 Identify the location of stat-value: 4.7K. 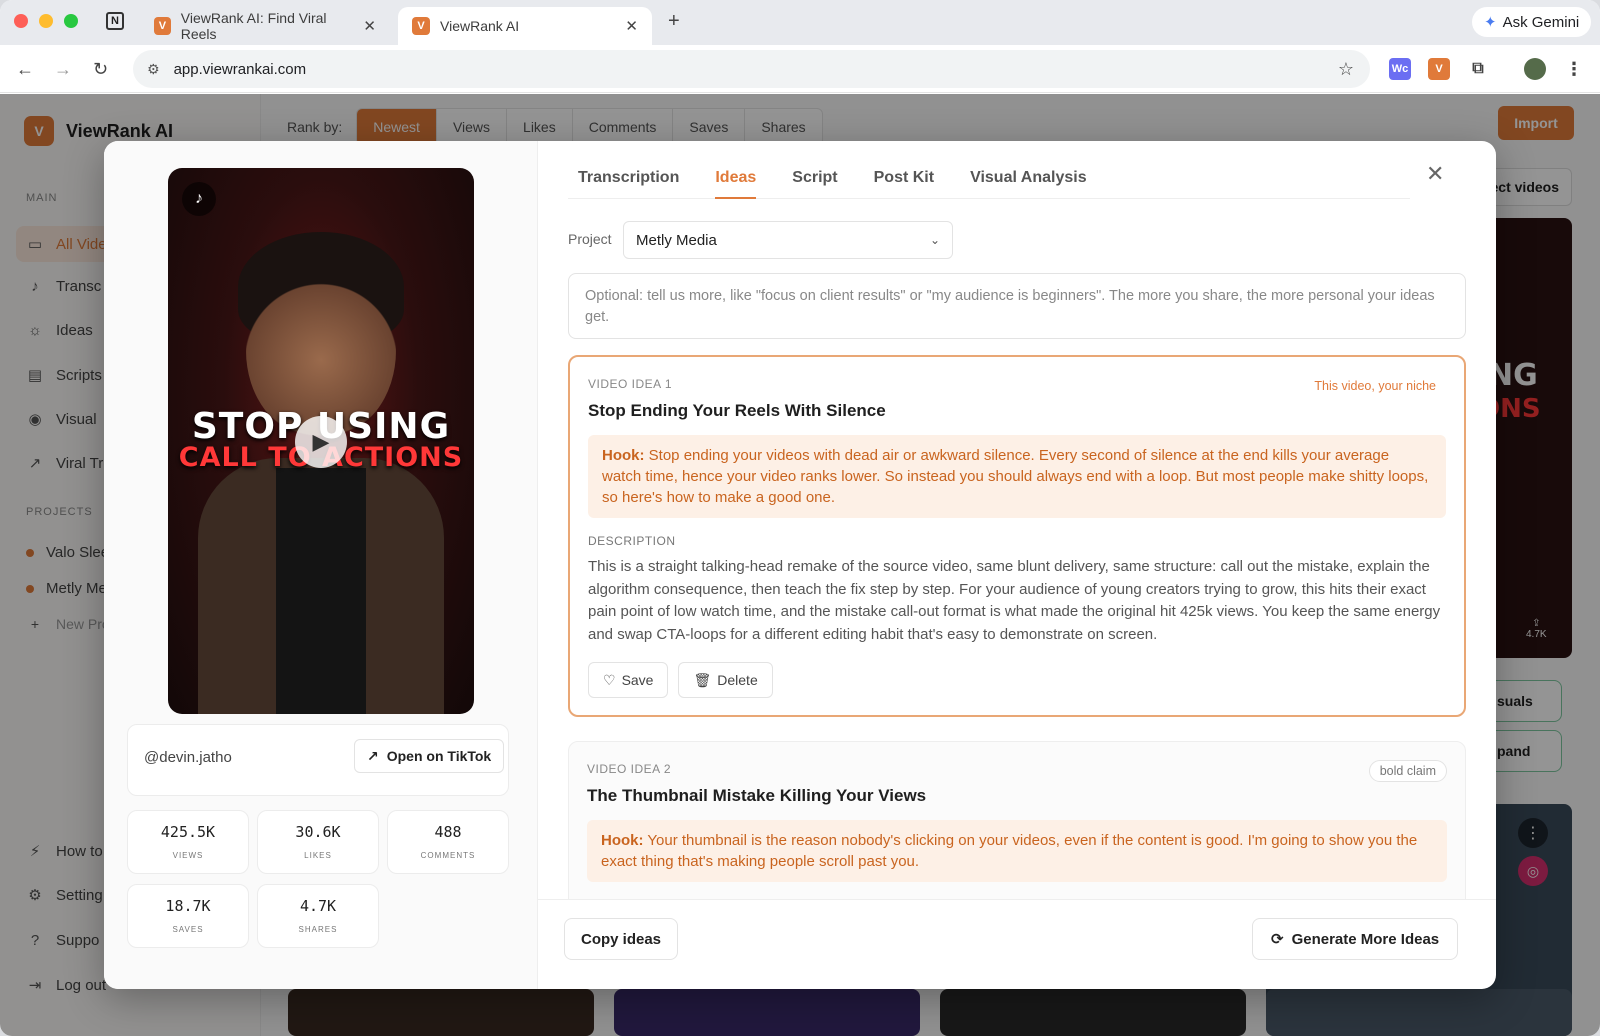
(318, 906).